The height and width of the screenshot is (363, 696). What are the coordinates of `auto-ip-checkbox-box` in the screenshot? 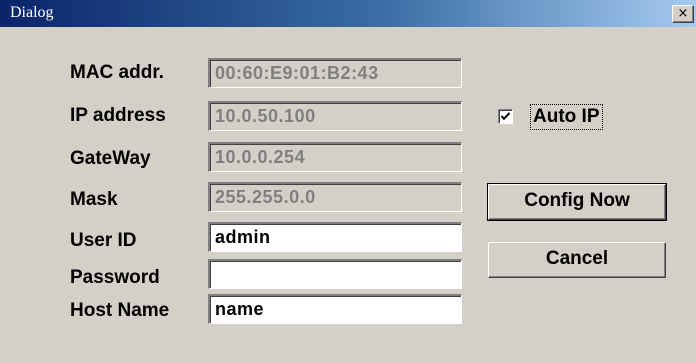 It's located at (505, 116).